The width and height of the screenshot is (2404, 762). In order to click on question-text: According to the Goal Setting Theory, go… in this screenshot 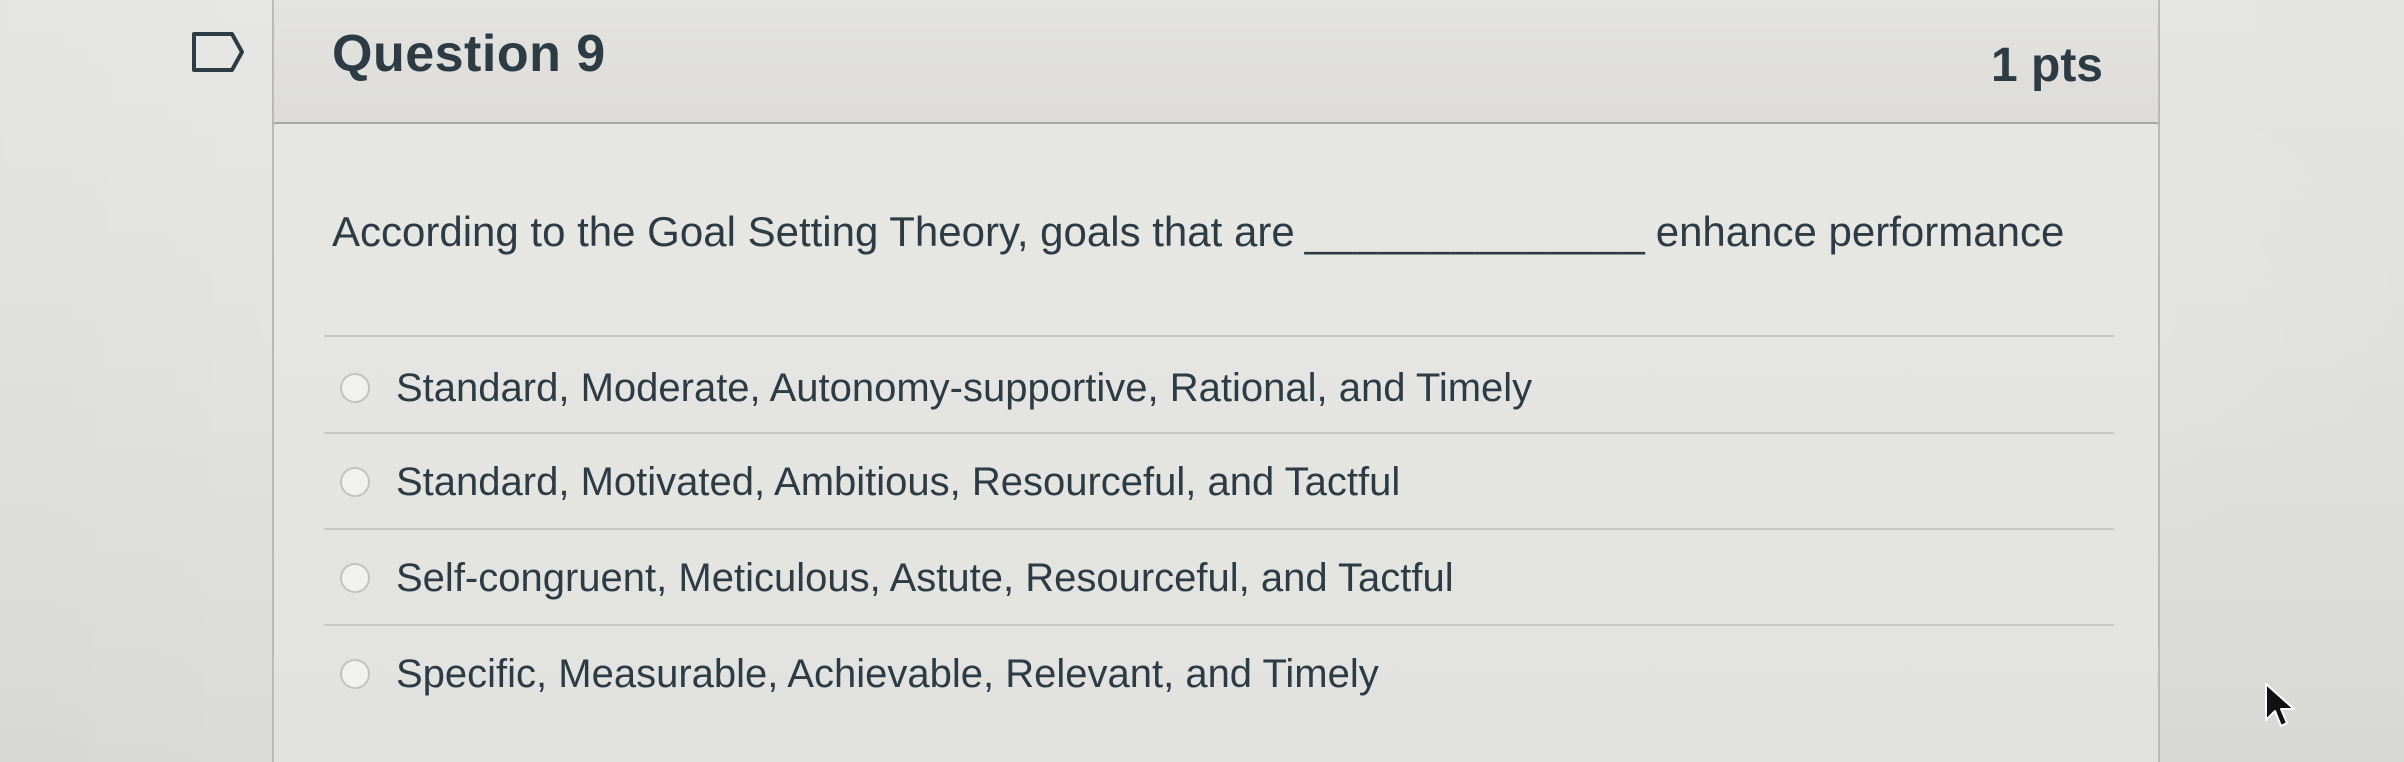, I will do `click(1198, 232)`.